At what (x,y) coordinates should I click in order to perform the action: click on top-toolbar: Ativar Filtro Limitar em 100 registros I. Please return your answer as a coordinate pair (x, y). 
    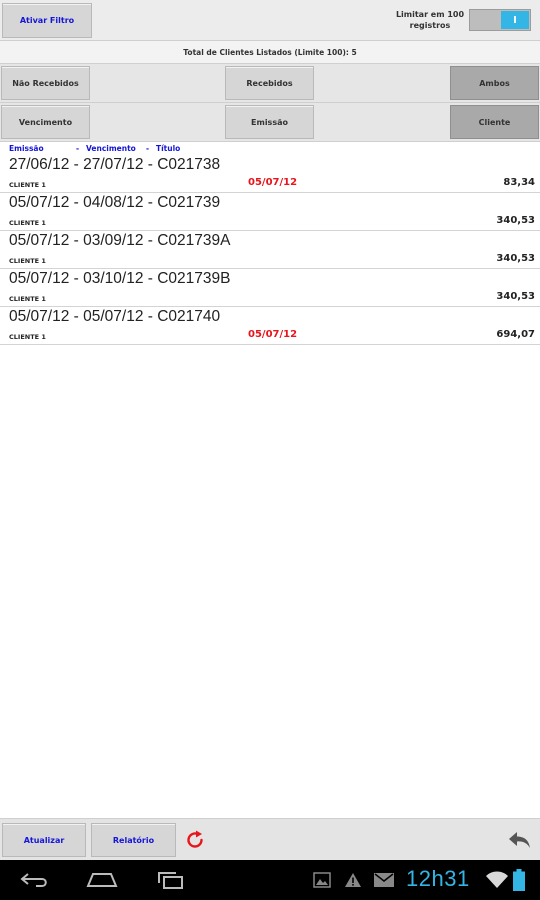
    Looking at the image, I should click on (270, 20).